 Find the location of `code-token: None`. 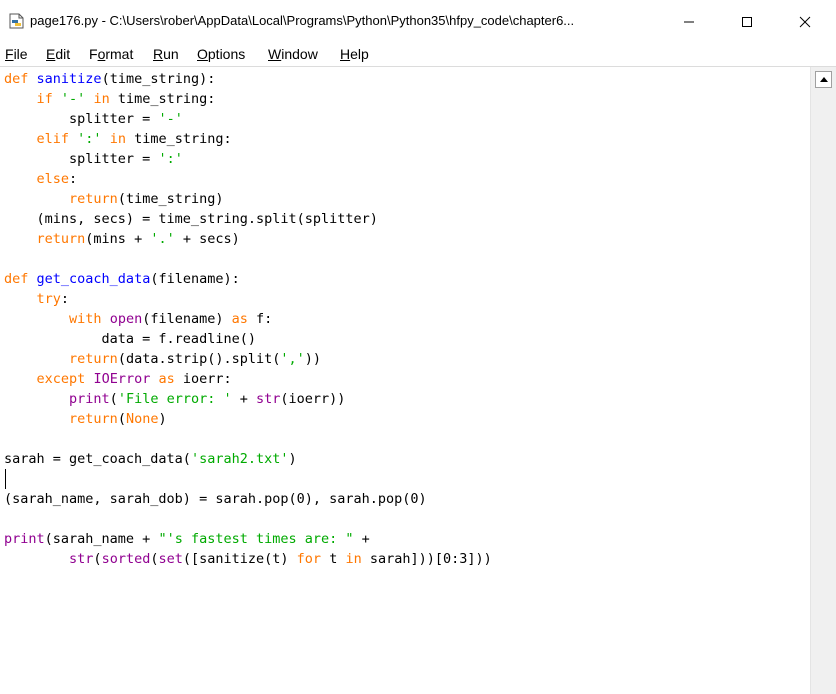

code-token: None is located at coordinates (142, 419).